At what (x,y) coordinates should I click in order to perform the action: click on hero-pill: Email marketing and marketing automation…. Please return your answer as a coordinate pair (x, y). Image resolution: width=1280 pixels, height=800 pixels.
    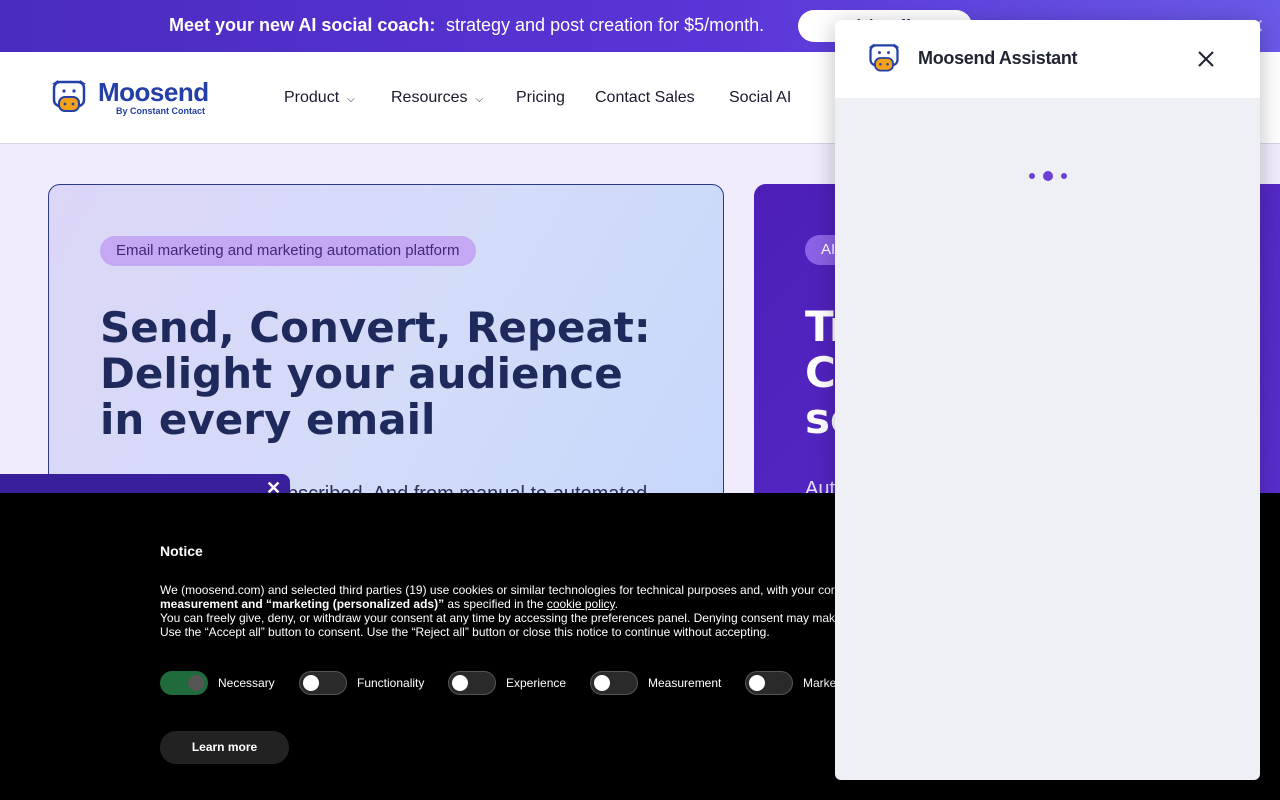
    Looking at the image, I should click on (288, 251).